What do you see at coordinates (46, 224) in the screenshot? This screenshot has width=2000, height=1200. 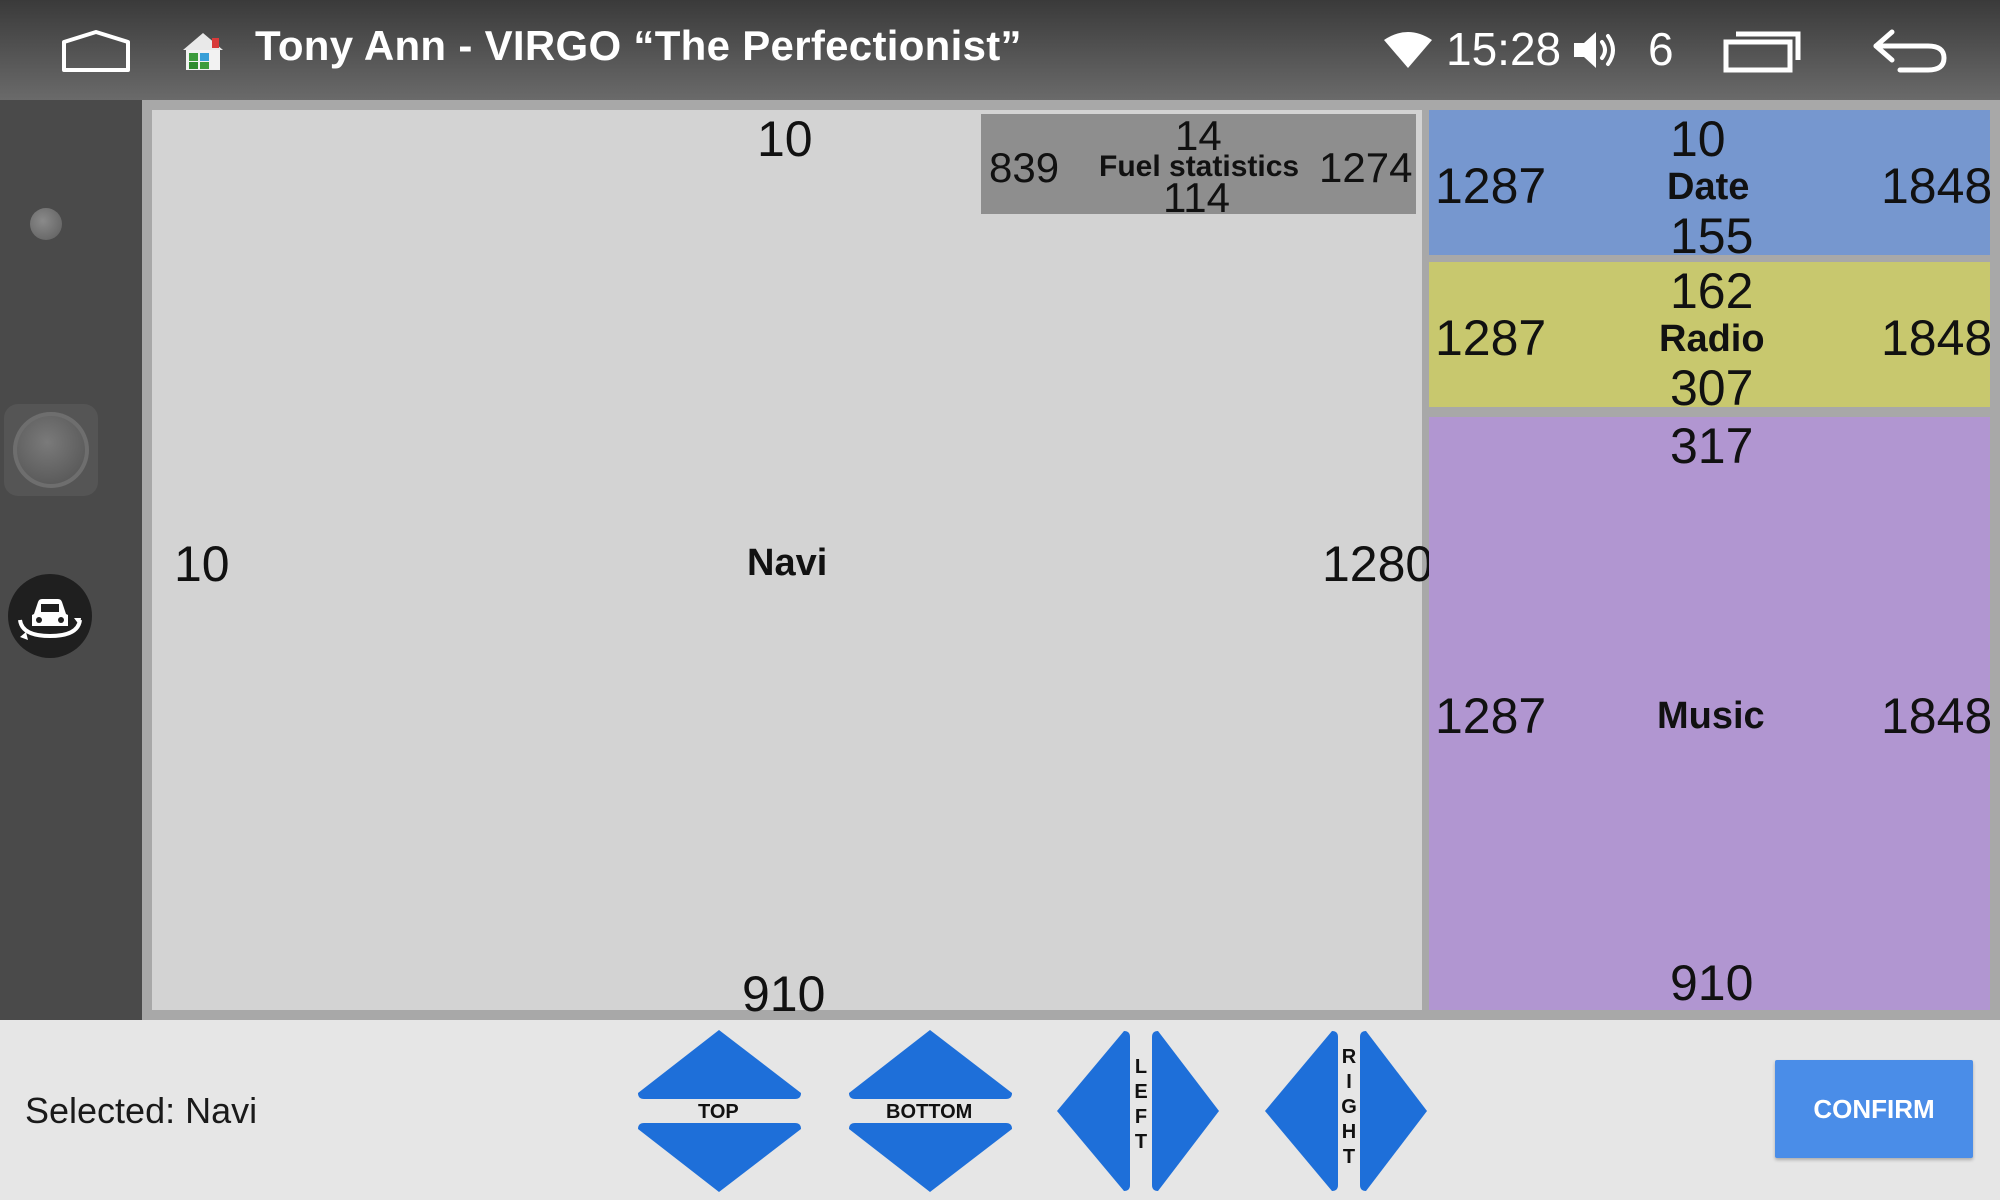 I see `dot-indicator-icon` at bounding box center [46, 224].